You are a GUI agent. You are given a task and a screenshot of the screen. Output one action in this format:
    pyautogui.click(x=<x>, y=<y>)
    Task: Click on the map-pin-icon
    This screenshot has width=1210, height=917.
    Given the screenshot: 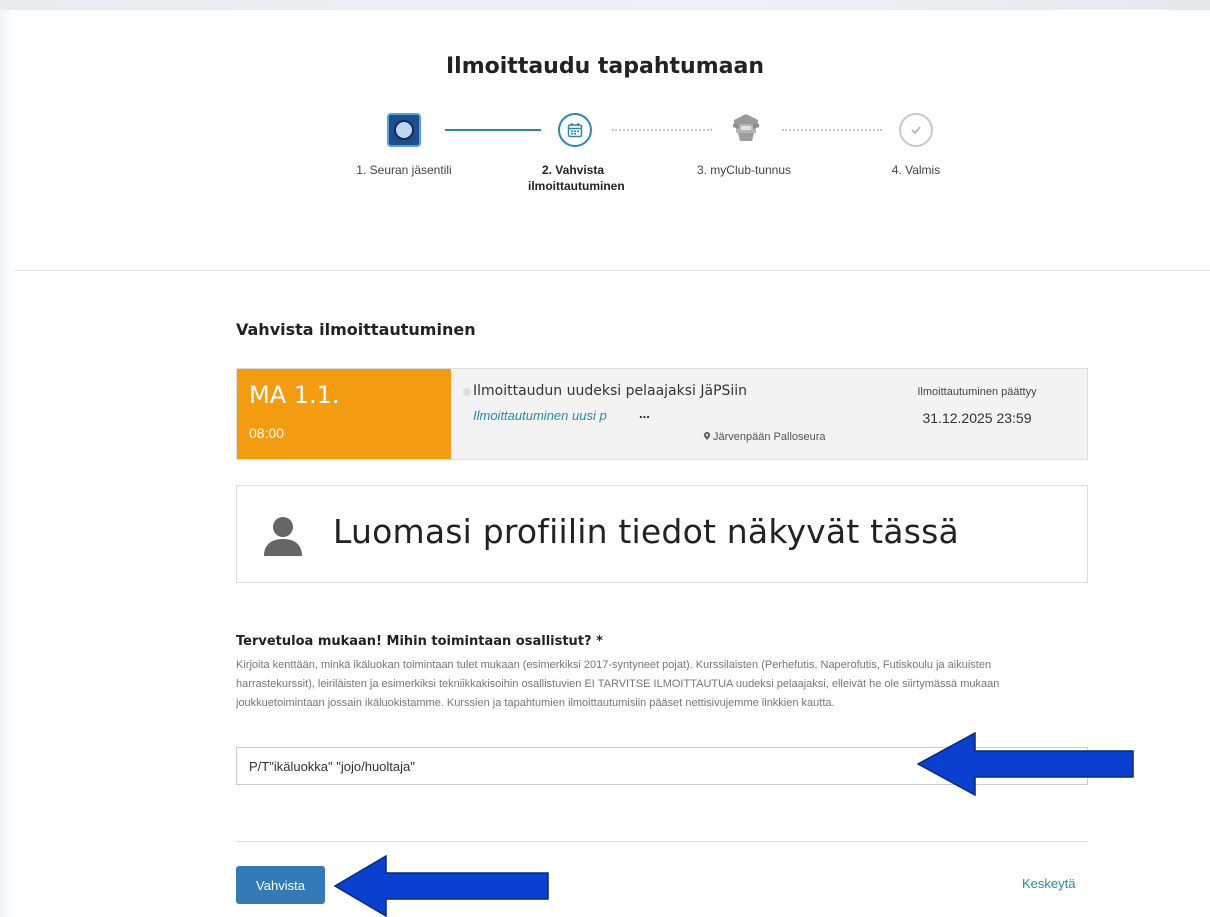 What is the action you would take?
    pyautogui.click(x=707, y=436)
    